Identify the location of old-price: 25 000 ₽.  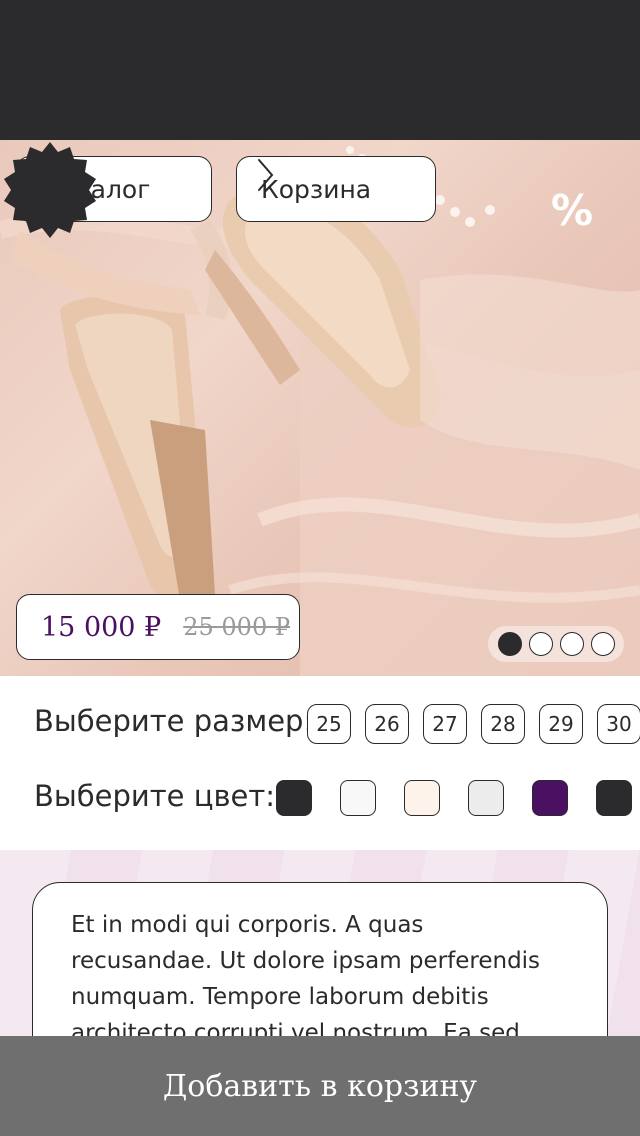
(237, 627).